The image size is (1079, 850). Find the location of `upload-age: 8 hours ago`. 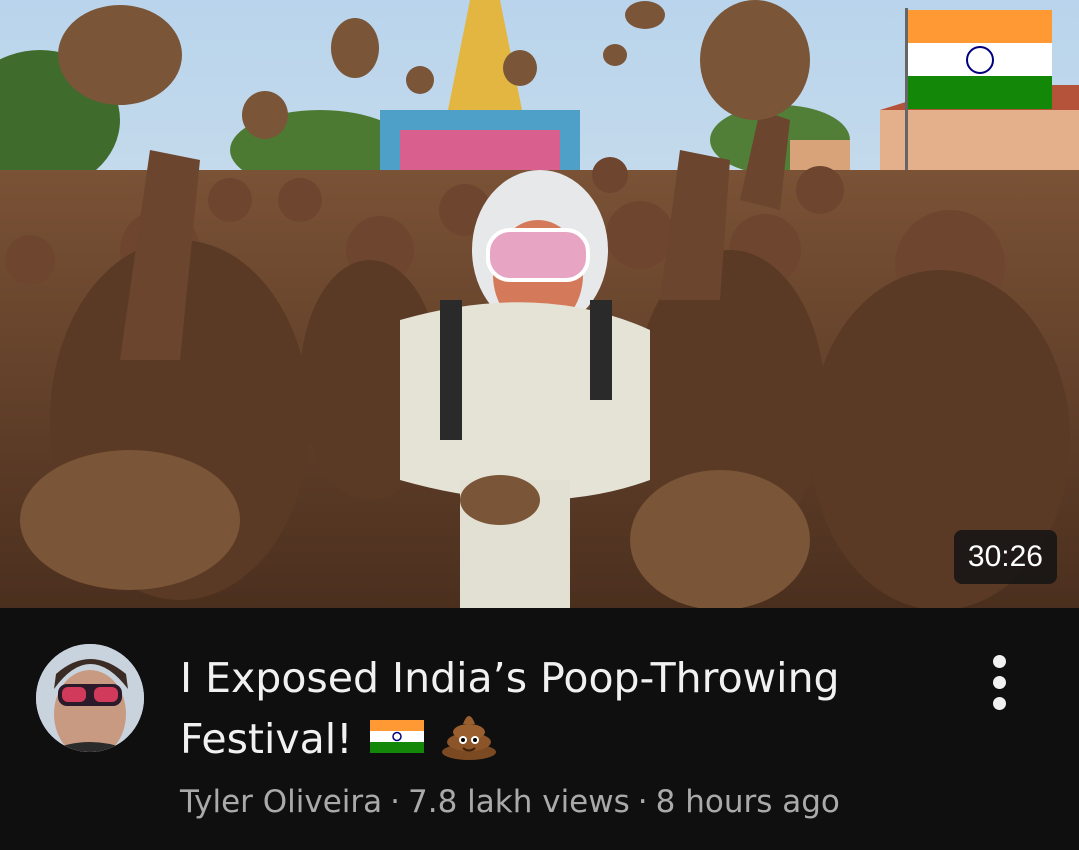

upload-age: 8 hours ago is located at coordinates (747, 802).